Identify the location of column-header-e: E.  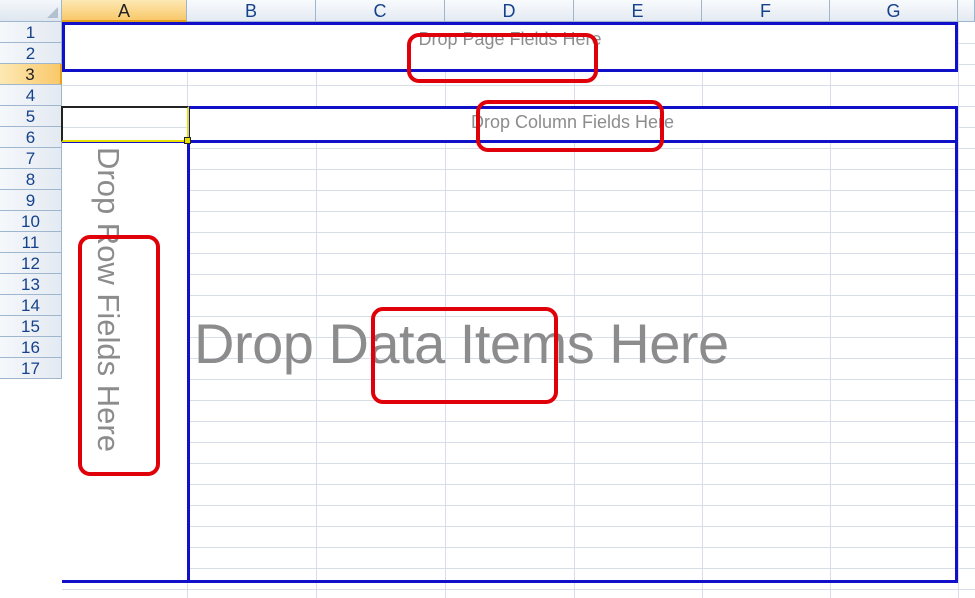
(638, 11).